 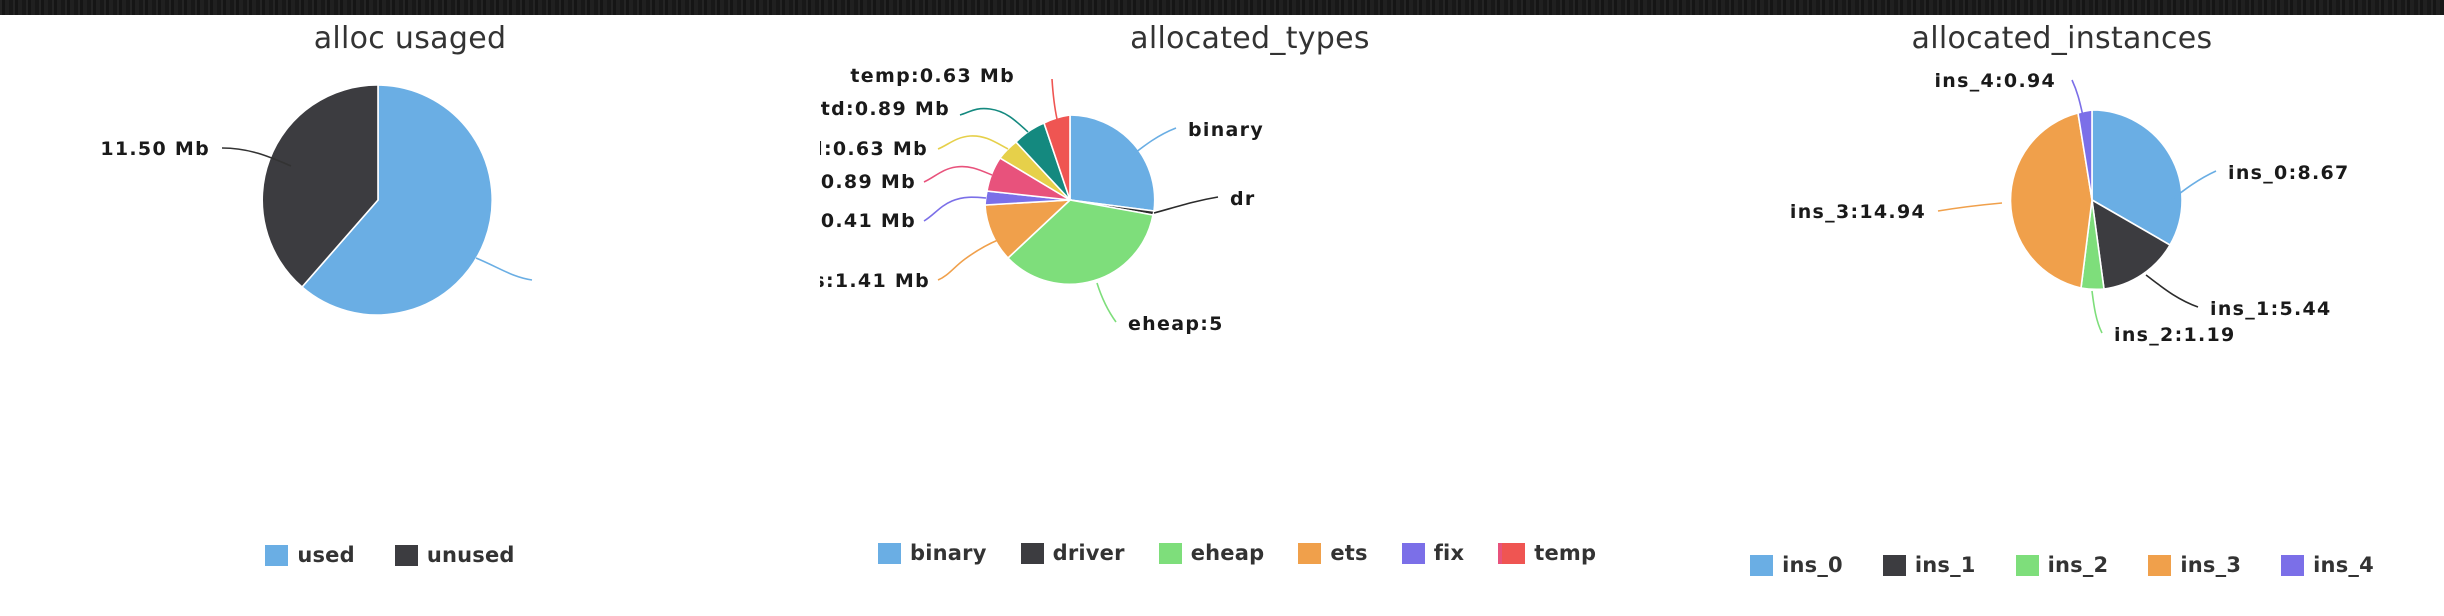 I want to click on legend-swatch-used, so click(x=277, y=555).